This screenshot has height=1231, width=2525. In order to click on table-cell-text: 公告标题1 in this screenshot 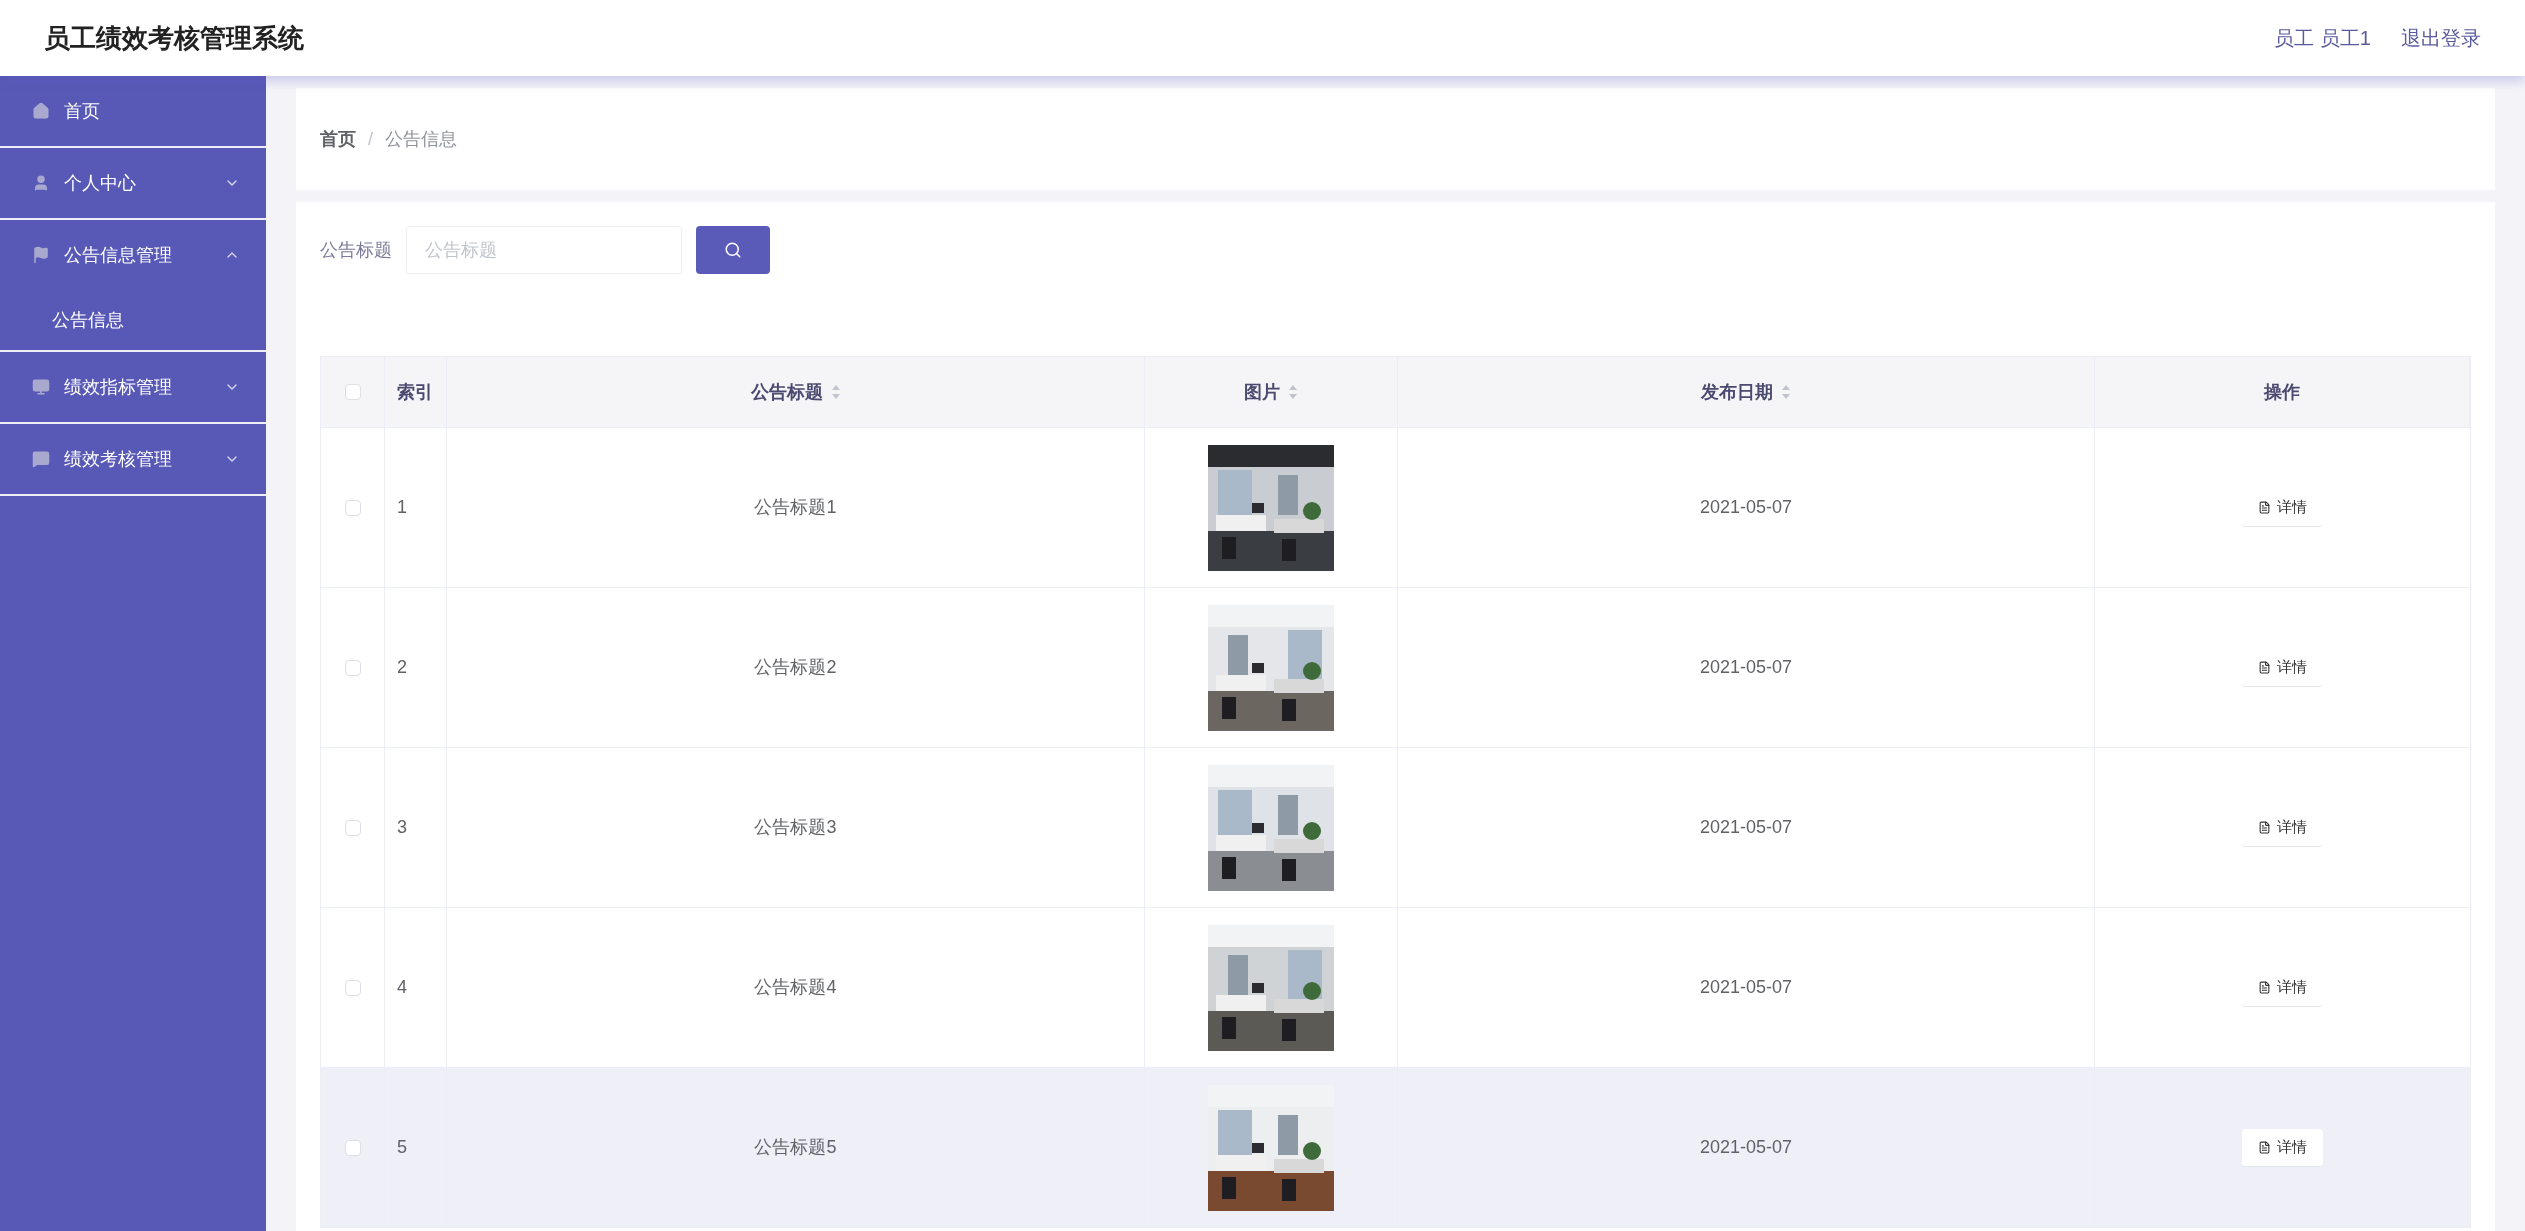, I will do `click(795, 507)`.